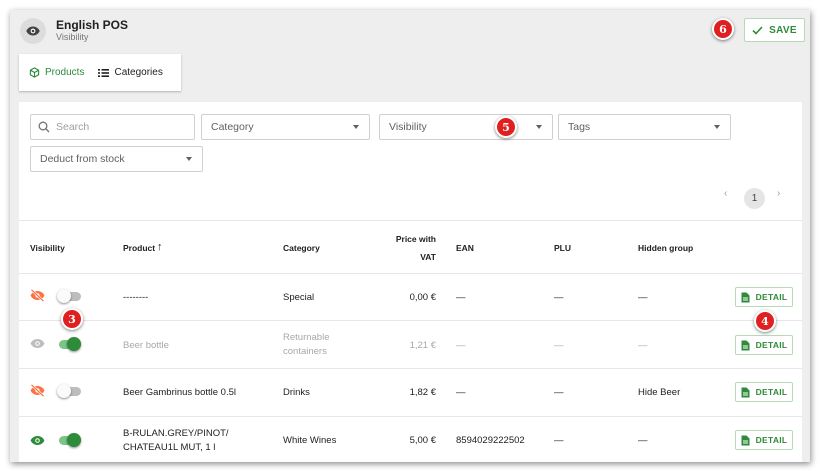 This screenshot has height=471, width=821. I want to click on column-header-category: Category, so click(301, 248).